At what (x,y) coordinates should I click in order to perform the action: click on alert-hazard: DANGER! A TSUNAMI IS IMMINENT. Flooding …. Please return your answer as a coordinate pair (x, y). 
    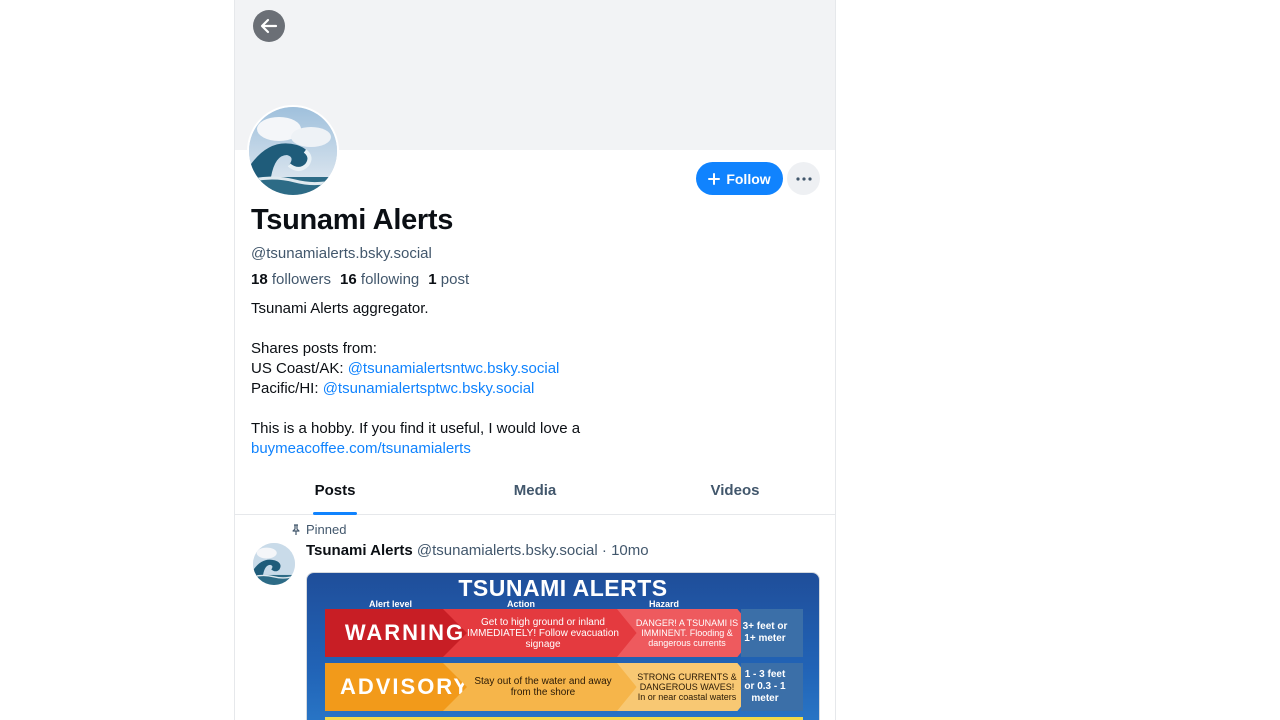
    Looking at the image, I should click on (687, 633).